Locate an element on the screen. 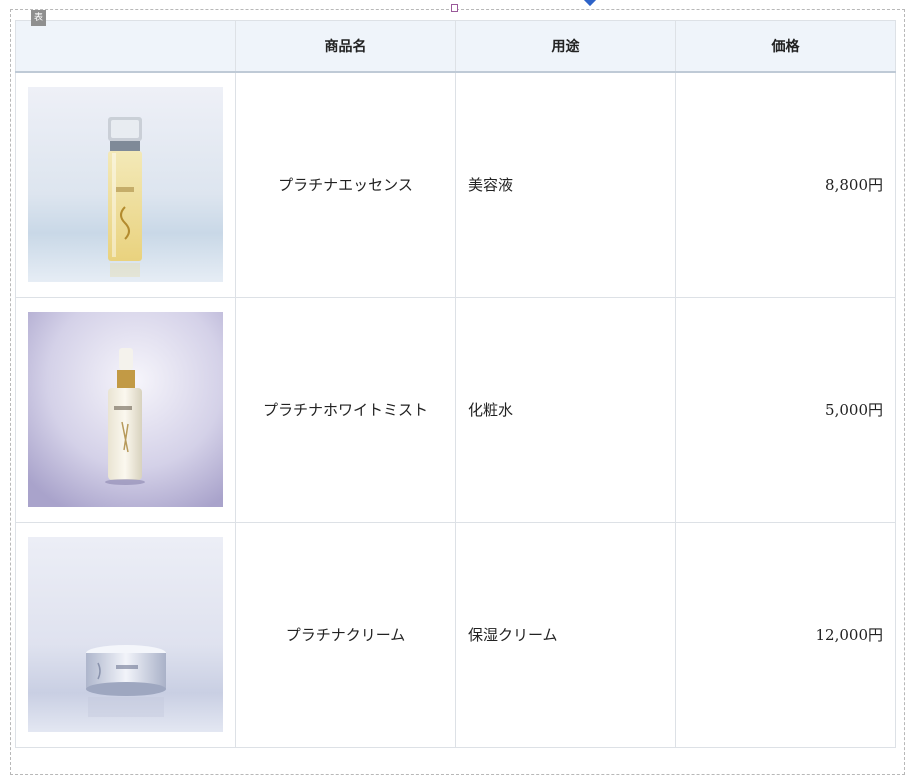 This screenshot has height=784, width=910. product-name-cell: プラチナクリーム is located at coordinates (345, 634).